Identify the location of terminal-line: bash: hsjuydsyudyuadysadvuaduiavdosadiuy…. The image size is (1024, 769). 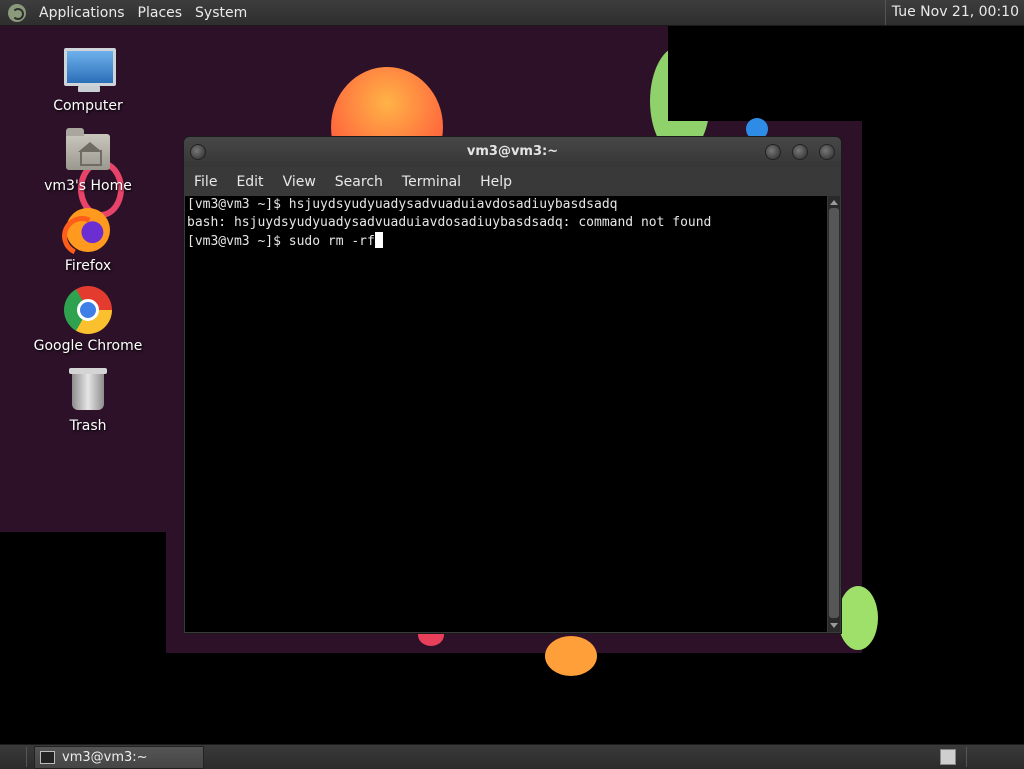
(449, 222).